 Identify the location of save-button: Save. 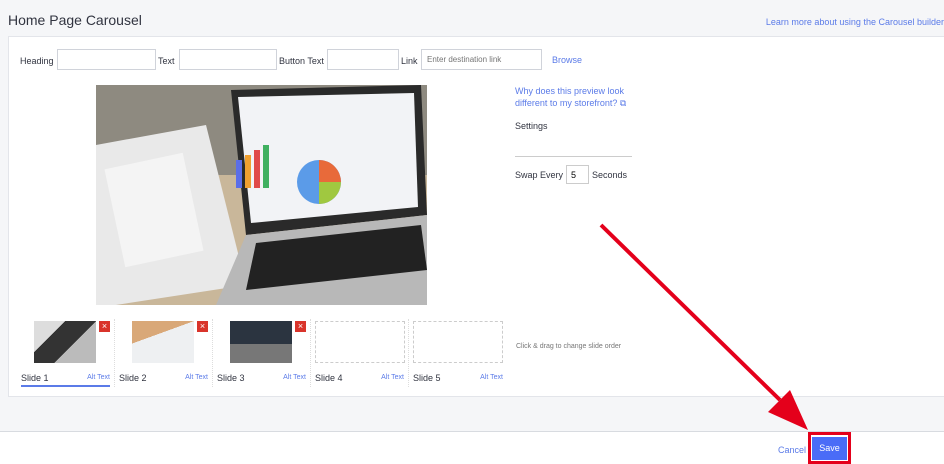
(829, 448).